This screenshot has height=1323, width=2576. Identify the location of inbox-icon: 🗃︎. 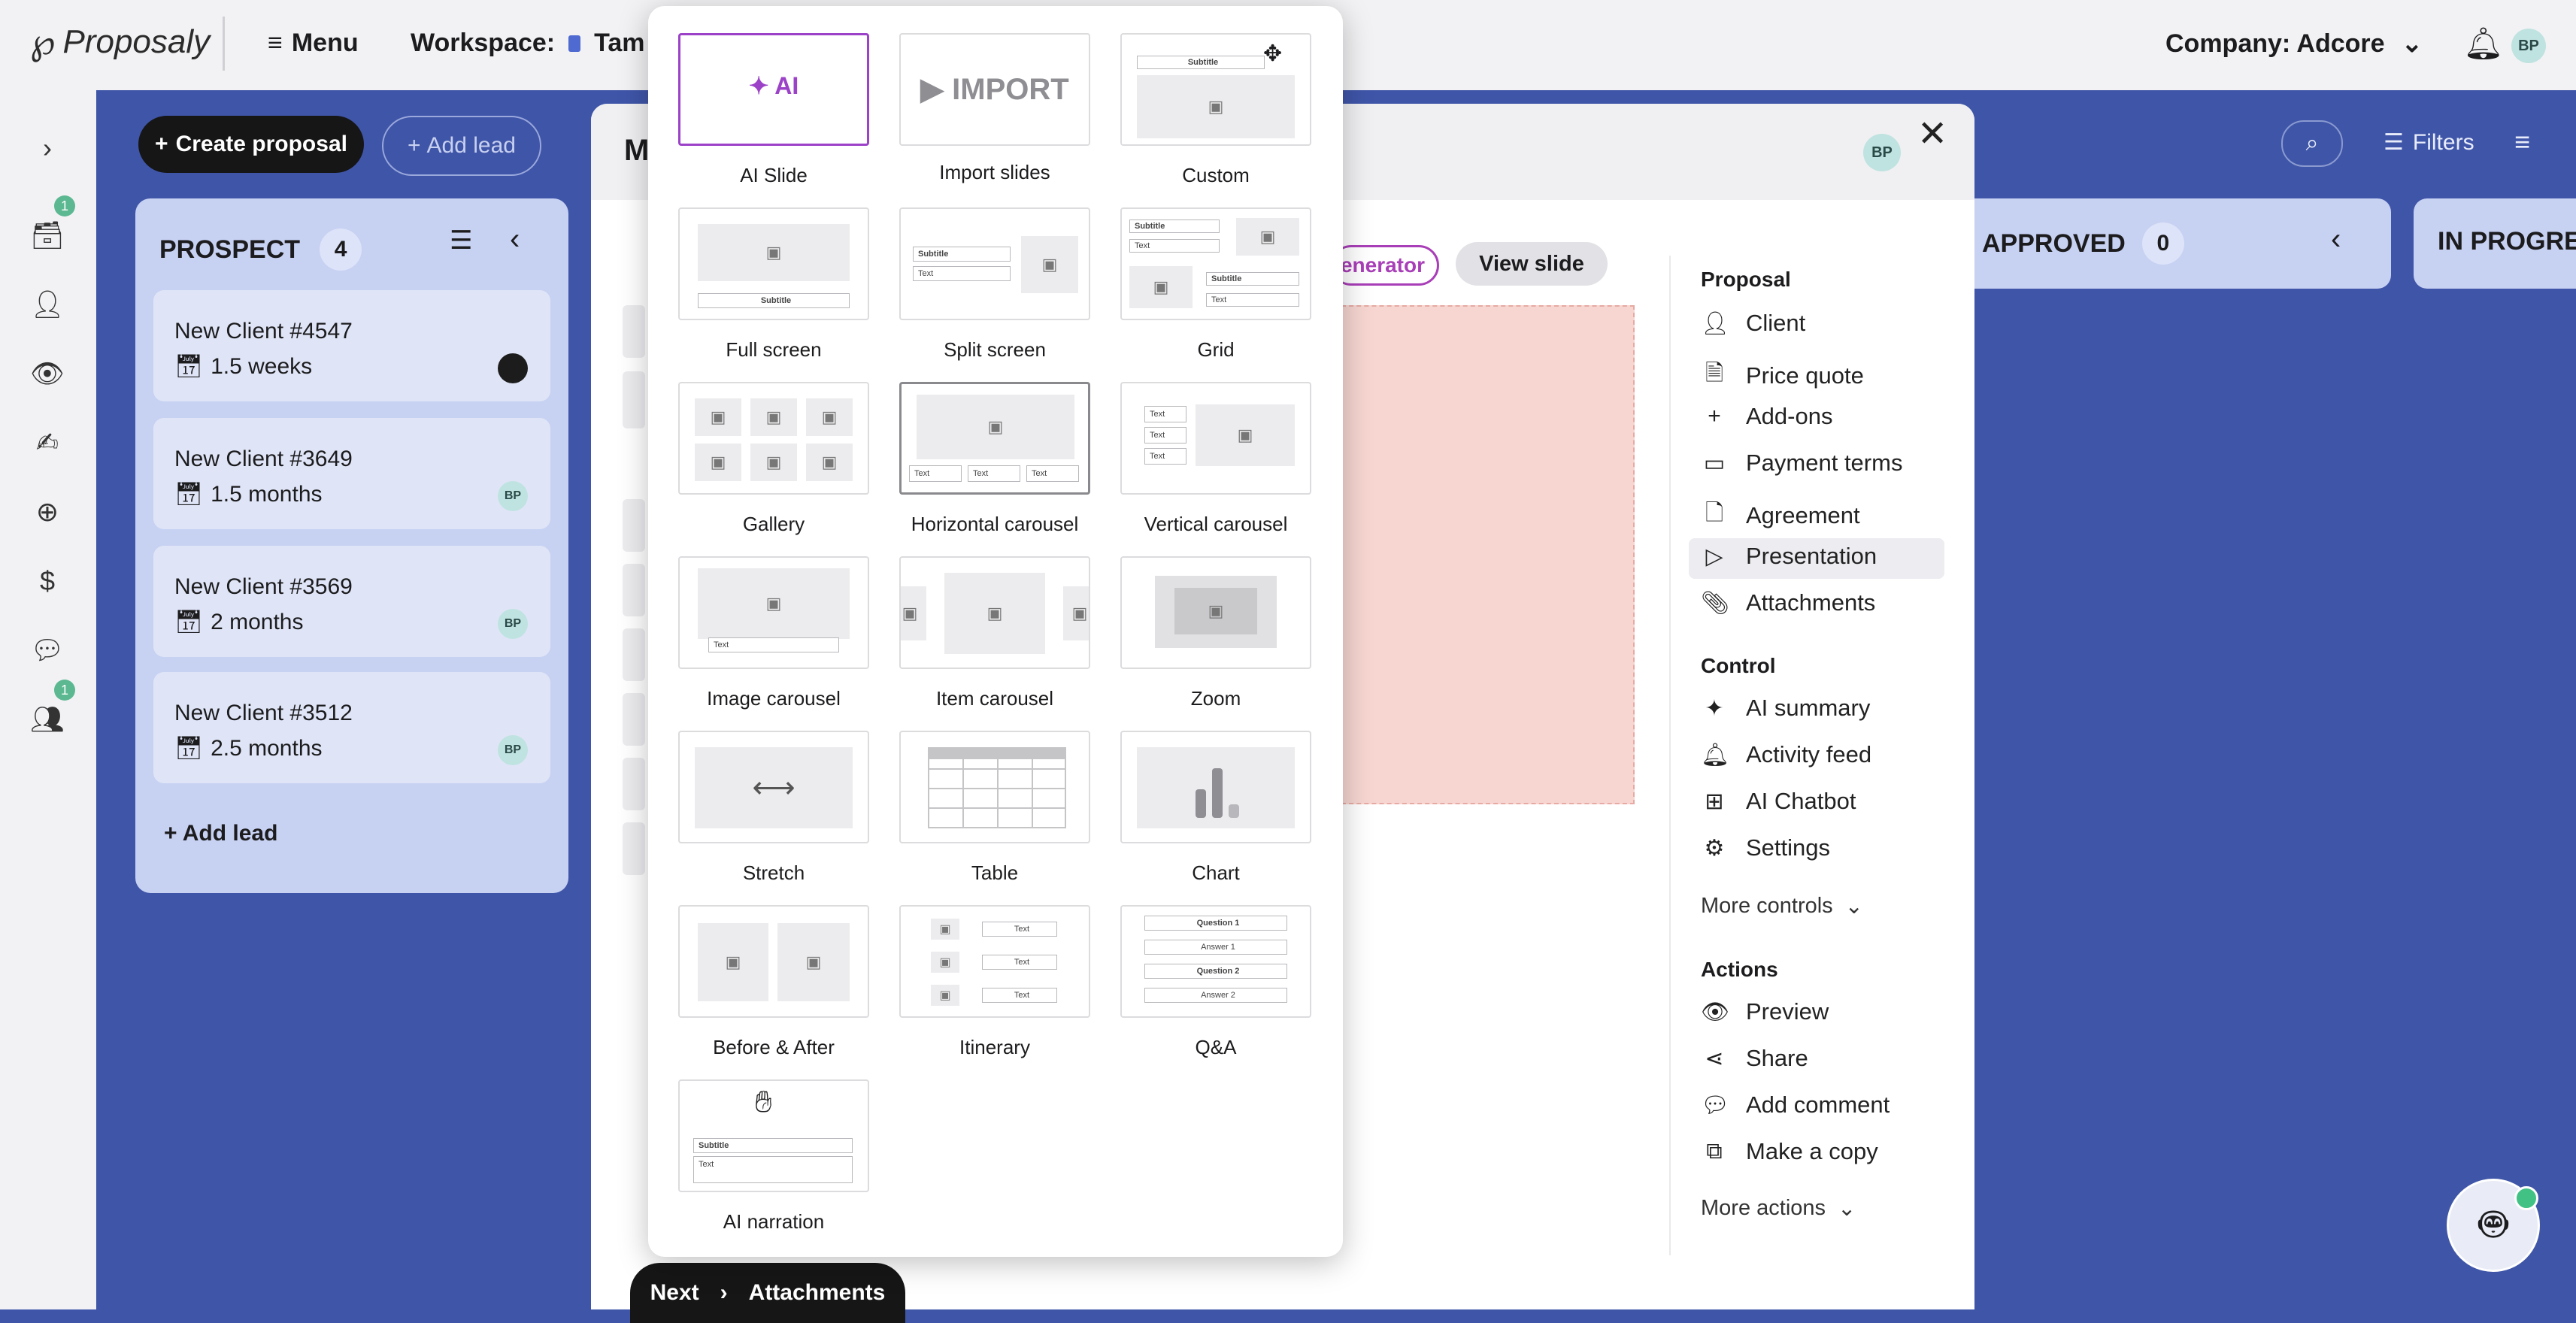
(47, 235).